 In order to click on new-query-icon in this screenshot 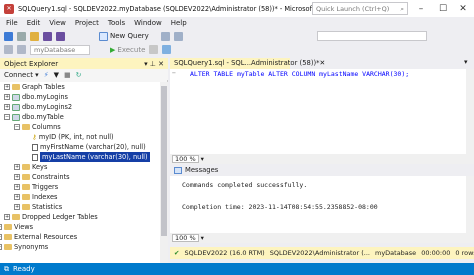, I will do `click(103, 36)`.